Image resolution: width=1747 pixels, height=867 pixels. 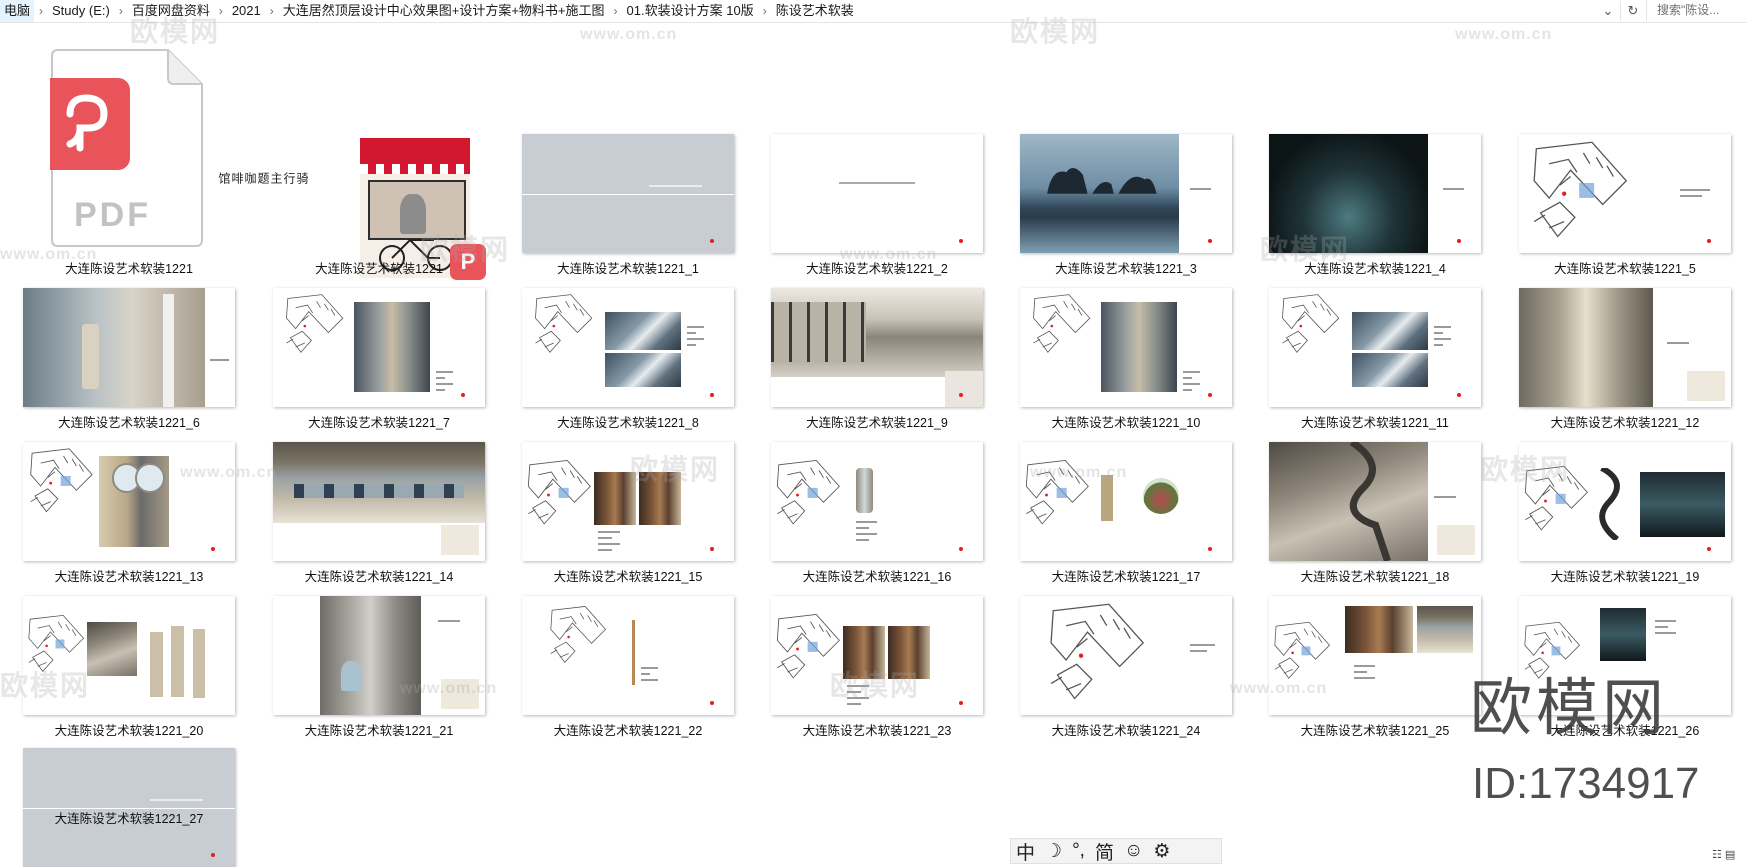 I want to click on file-name: 大连陈设艺术软装1221_10, so click(x=1126, y=423).